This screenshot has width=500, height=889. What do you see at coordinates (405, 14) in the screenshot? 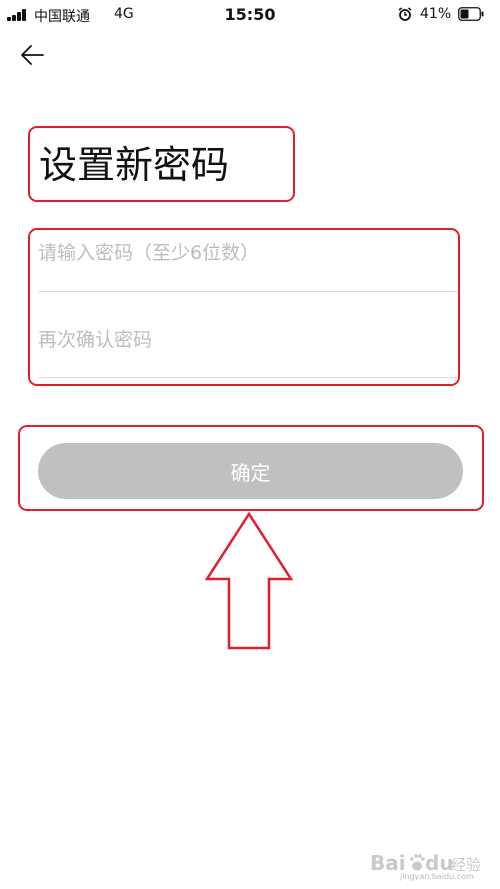
I see `alarm-icon` at bounding box center [405, 14].